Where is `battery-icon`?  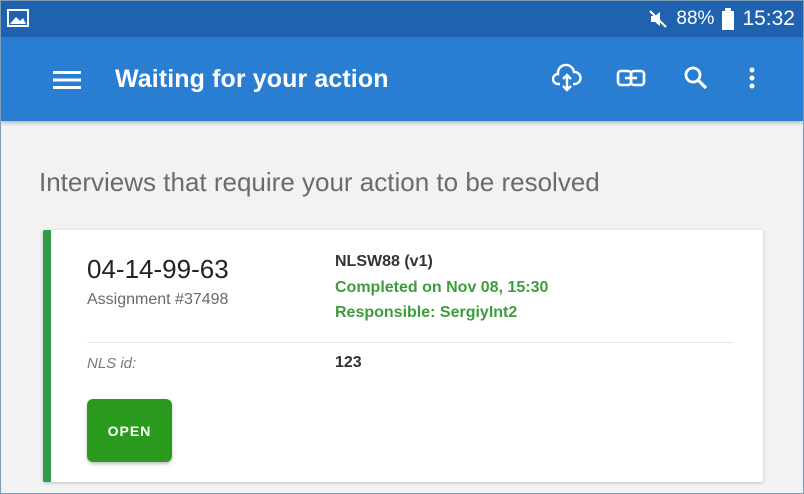
battery-icon is located at coordinates (728, 19).